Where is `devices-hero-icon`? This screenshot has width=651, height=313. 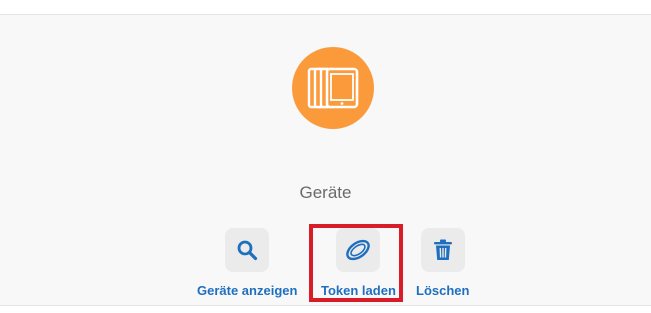 devices-hero-icon is located at coordinates (333, 88).